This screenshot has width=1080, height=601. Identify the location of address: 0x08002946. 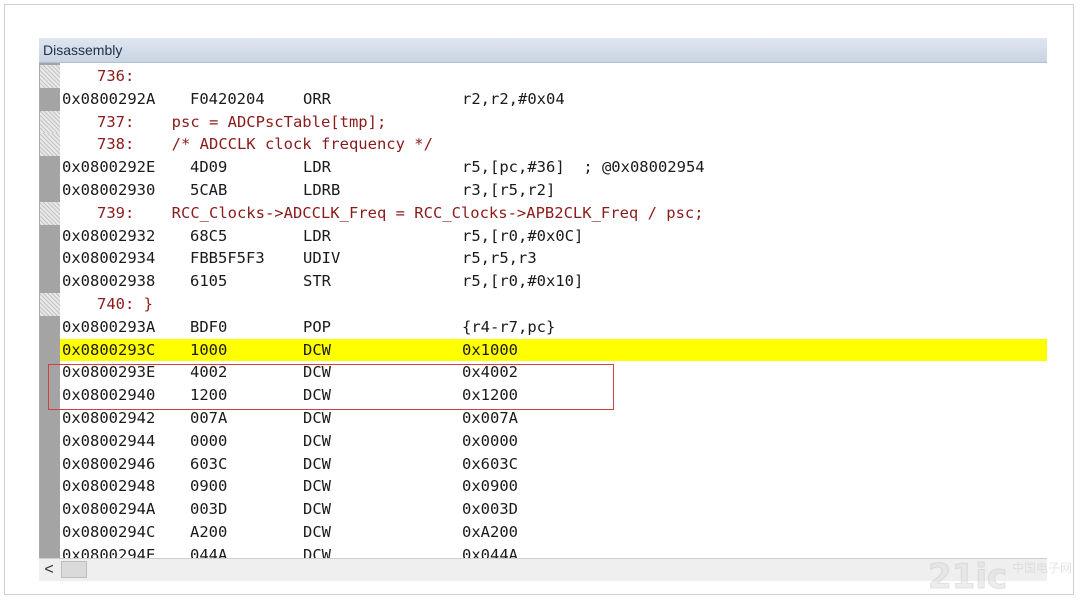
(109, 463).